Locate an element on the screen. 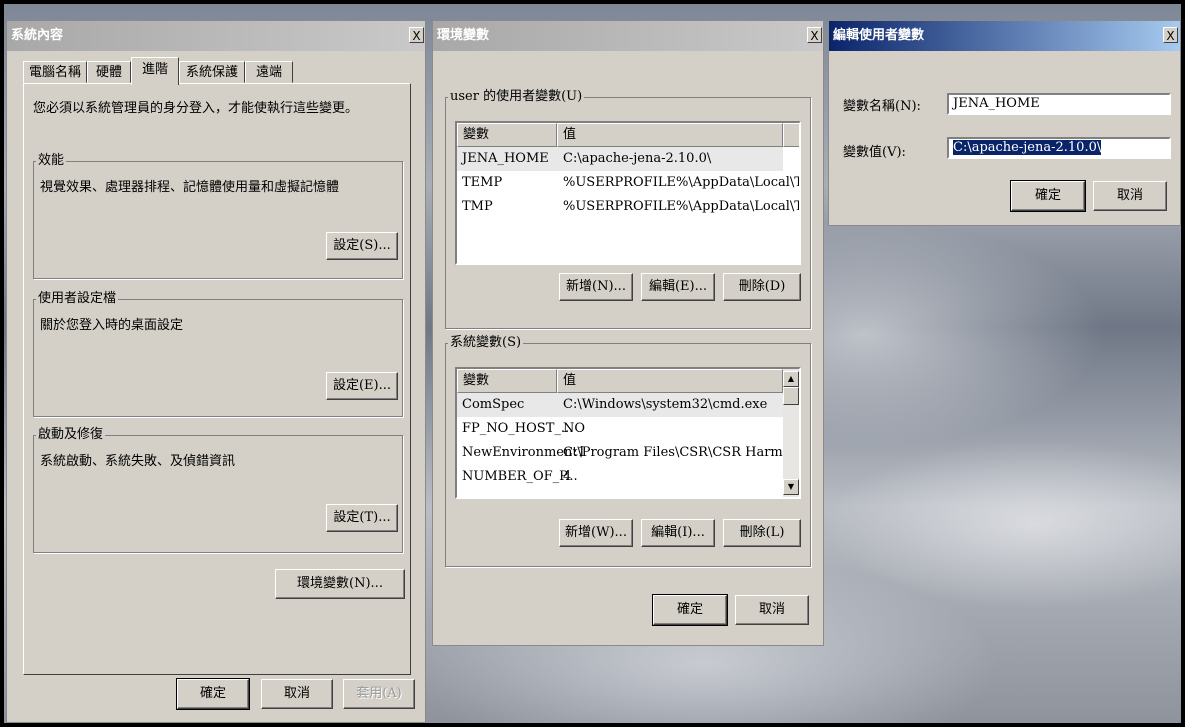  variable-name-field: JENA_HOME is located at coordinates (1059, 104).